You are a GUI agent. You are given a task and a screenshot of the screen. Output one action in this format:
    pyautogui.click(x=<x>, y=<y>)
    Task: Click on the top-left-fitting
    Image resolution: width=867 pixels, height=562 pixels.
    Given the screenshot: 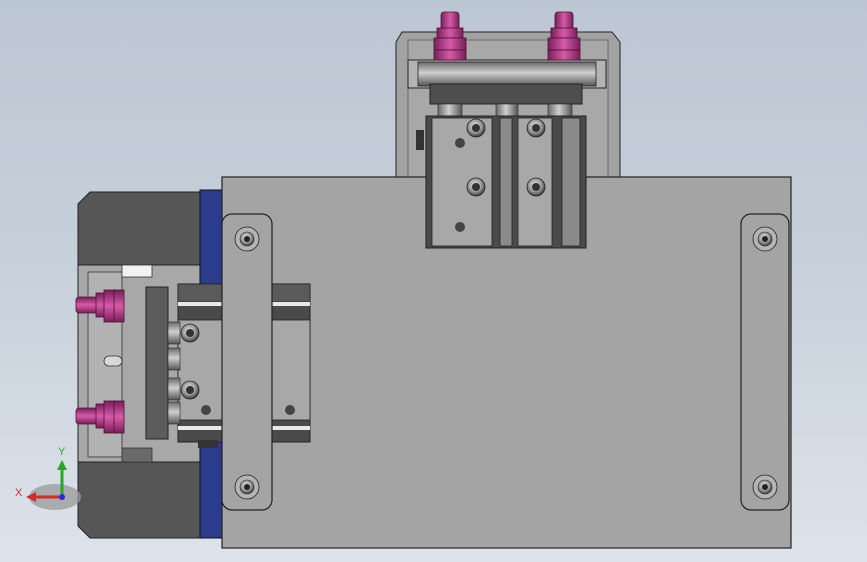 What is the action you would take?
    pyautogui.click(x=450, y=36)
    